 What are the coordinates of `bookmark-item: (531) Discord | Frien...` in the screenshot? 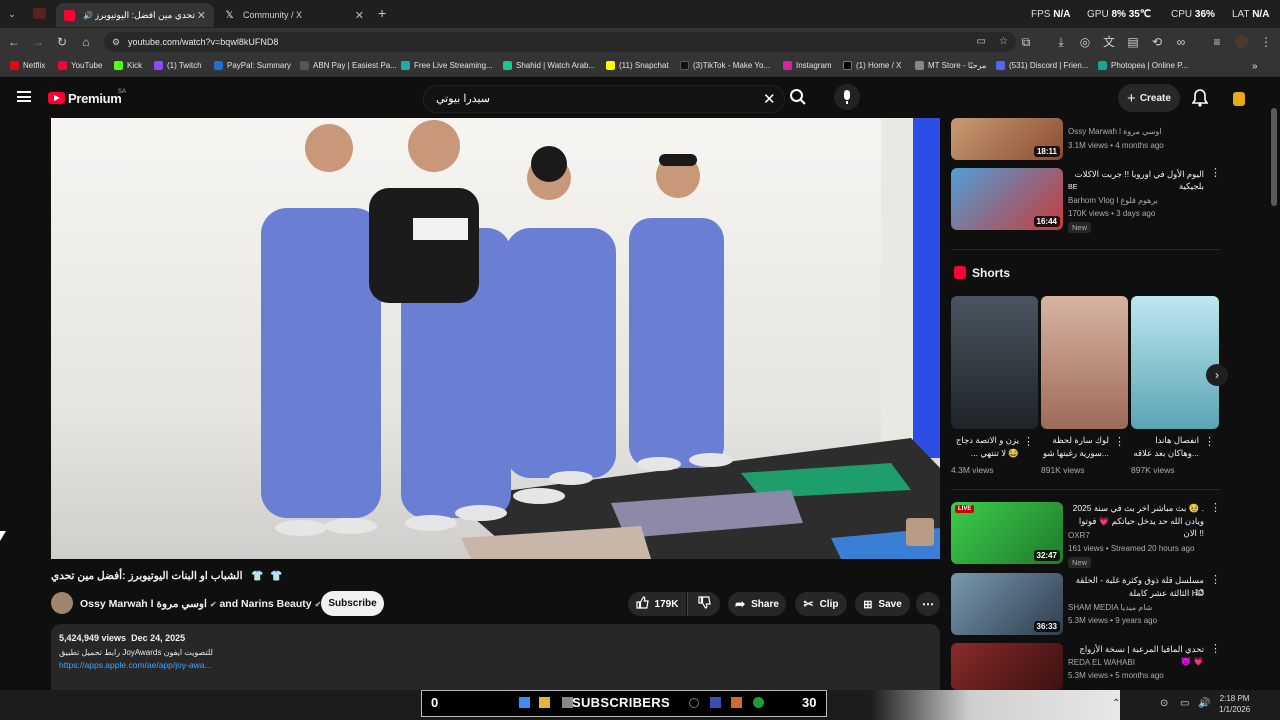 It's located at (1042, 65).